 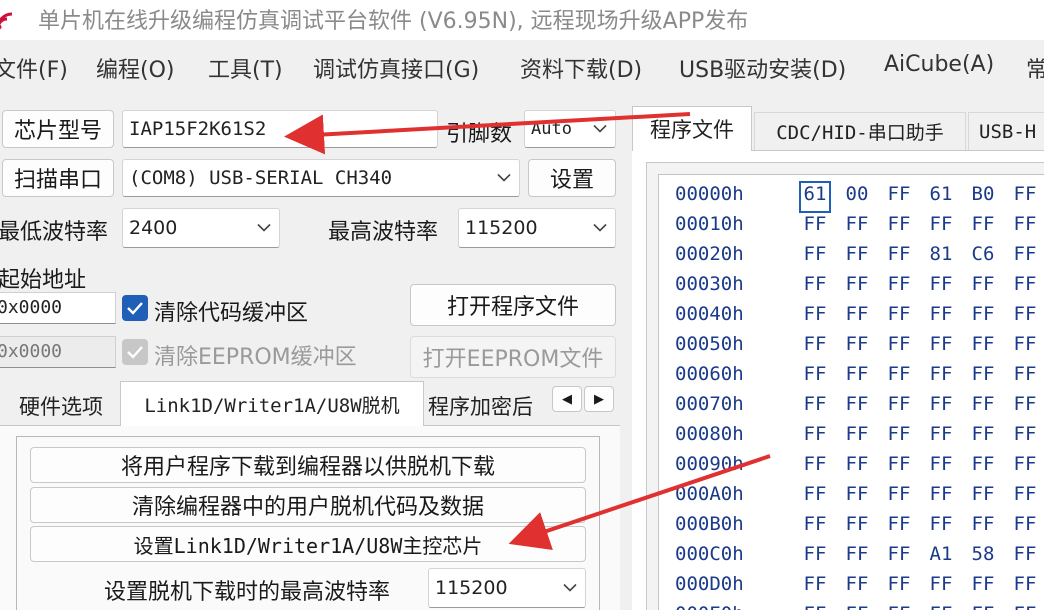 I want to click on menu-downloads: 资料下载(D), so click(x=581, y=68).